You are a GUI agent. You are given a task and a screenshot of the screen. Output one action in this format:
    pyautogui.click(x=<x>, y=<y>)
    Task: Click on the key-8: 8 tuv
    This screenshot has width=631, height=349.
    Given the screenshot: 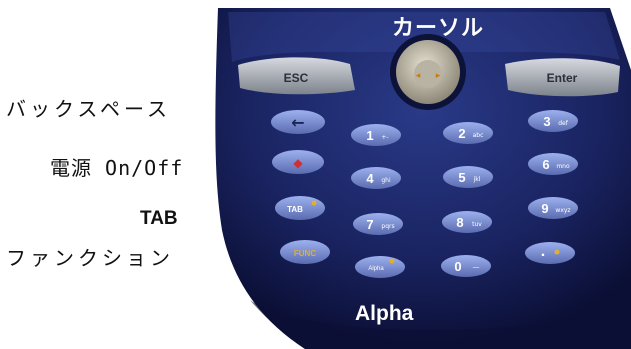 What is the action you would take?
    pyautogui.click(x=467, y=222)
    